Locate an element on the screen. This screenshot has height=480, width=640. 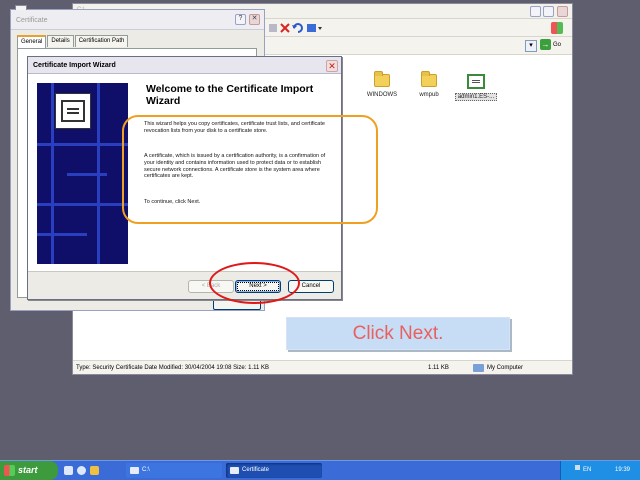
move-to-icon is located at coordinates (273, 28).